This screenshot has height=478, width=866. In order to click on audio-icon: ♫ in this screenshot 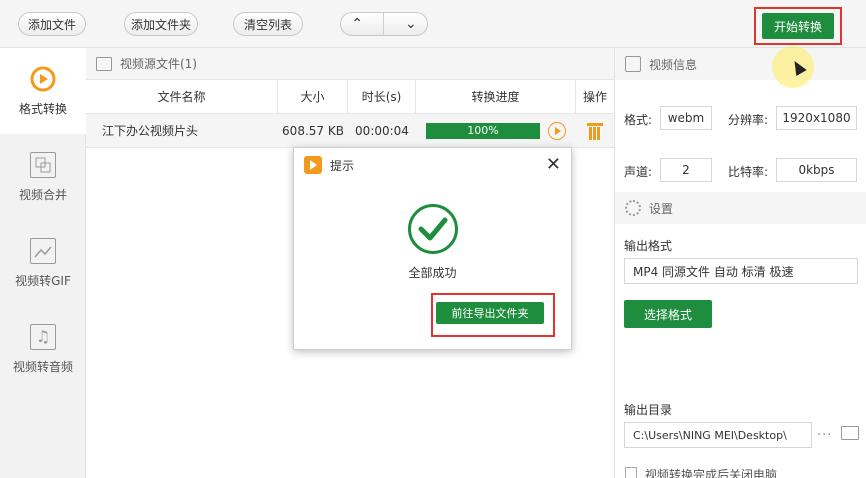, I will do `click(43, 336)`.